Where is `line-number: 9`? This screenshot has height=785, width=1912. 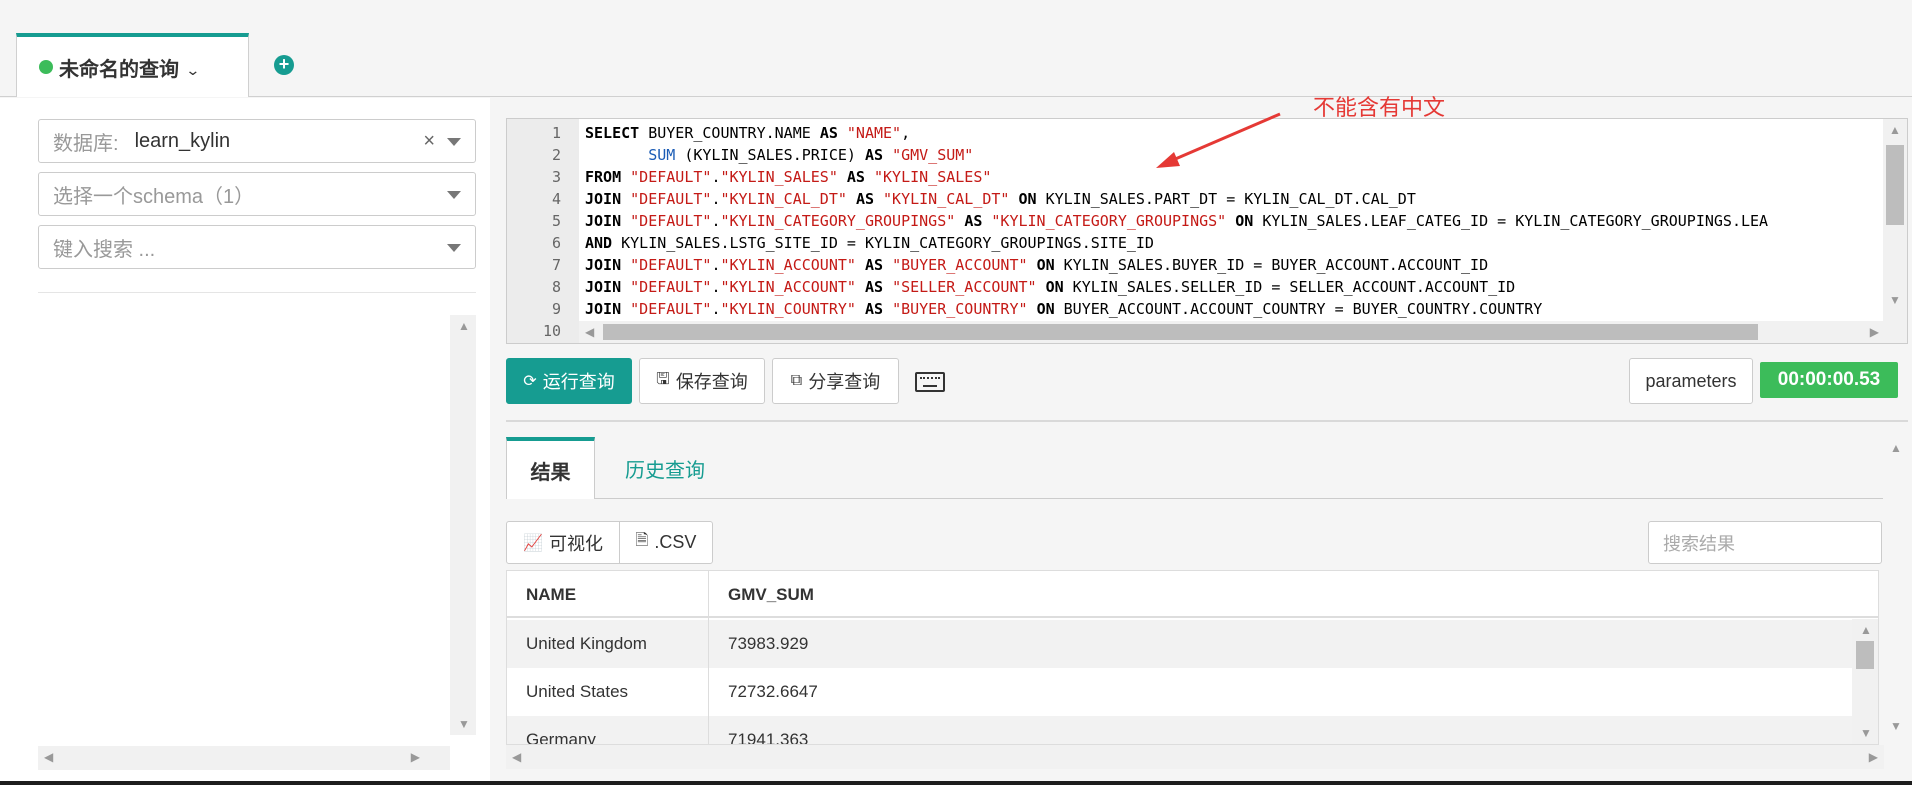 line-number: 9 is located at coordinates (556, 309).